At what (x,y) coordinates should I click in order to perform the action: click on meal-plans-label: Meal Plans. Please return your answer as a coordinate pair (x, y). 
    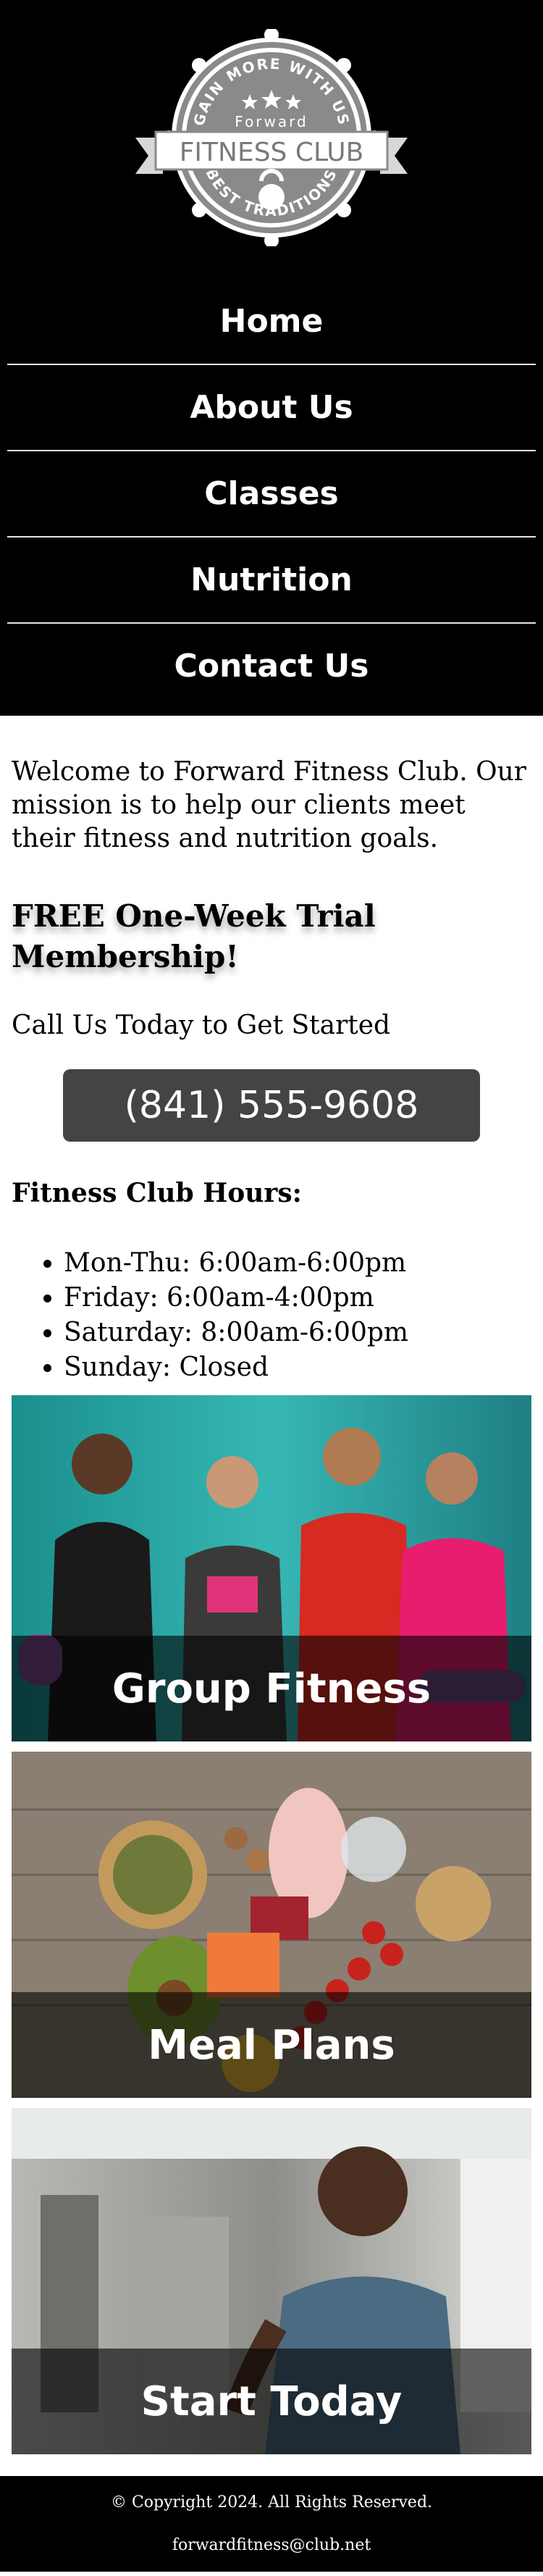
    Looking at the image, I should click on (271, 2045).